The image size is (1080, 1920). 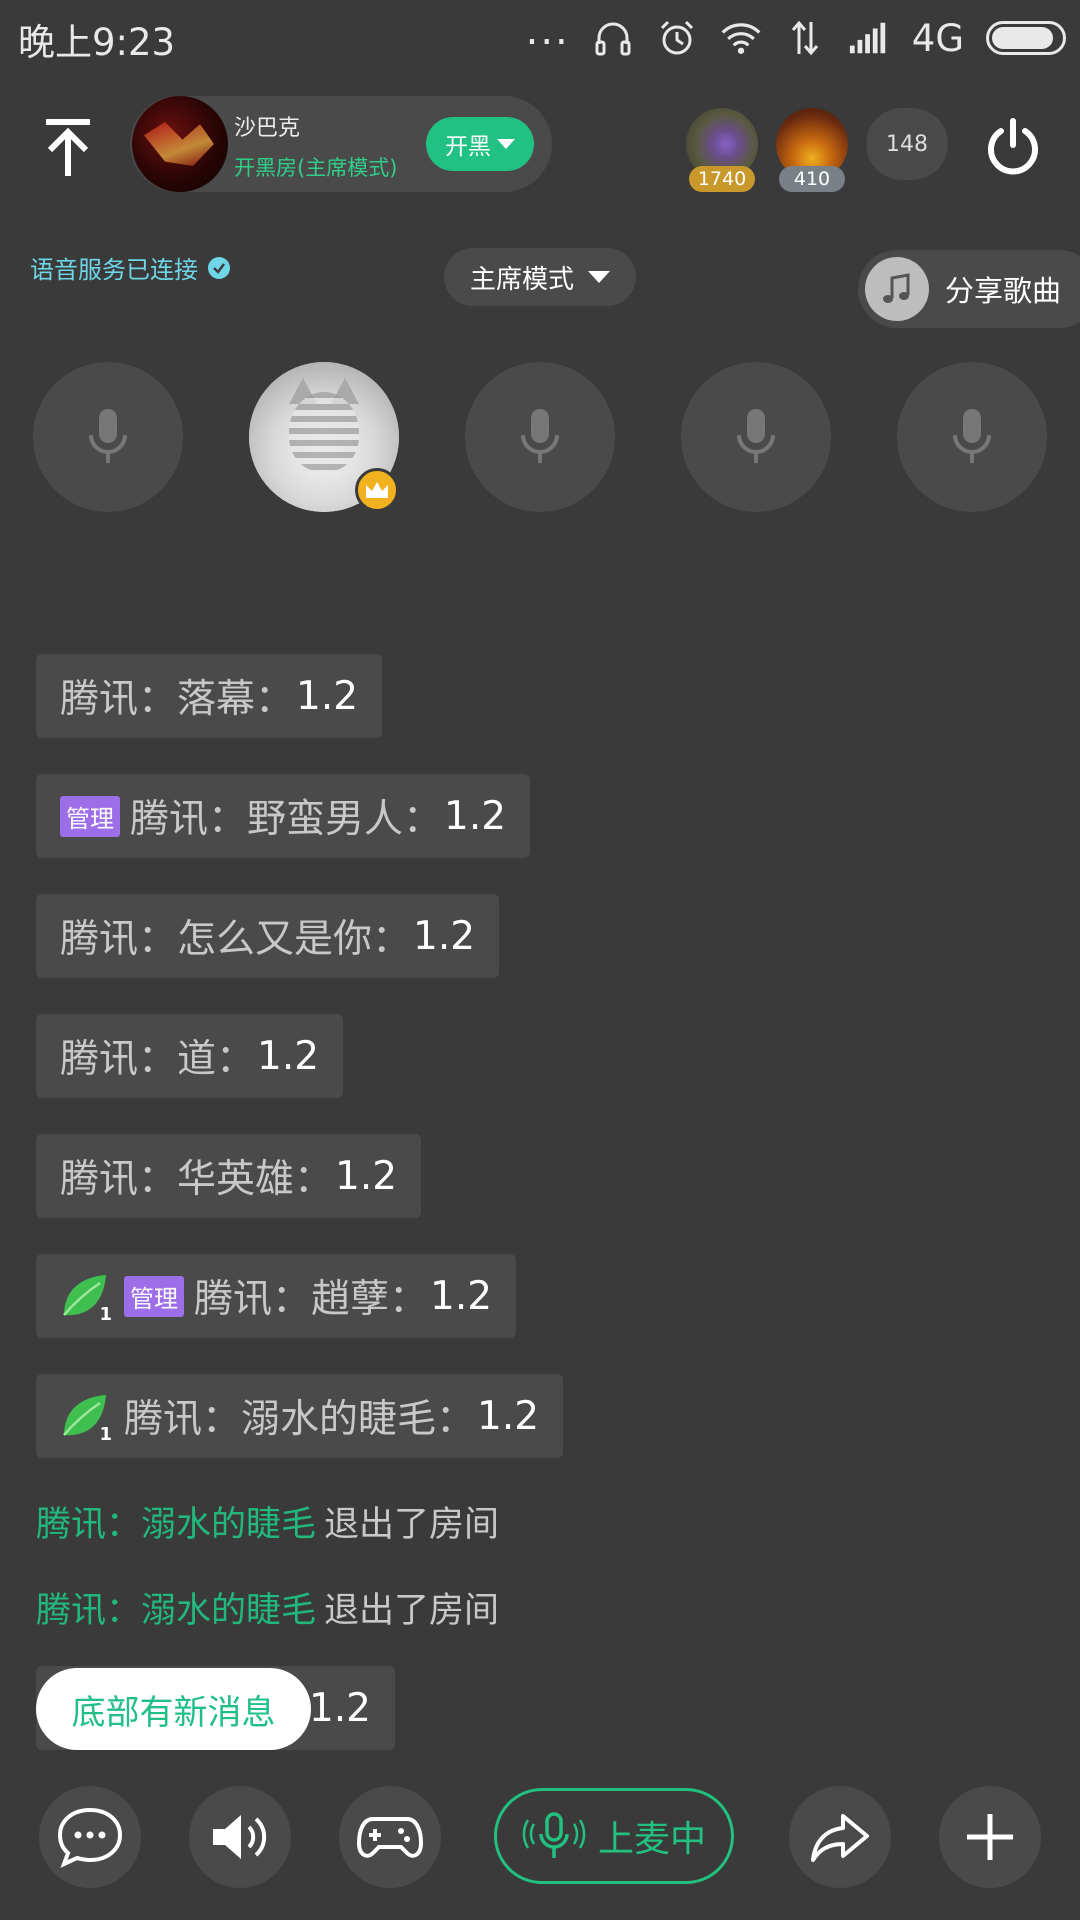 I want to click on more-button, so click(x=990, y=1837).